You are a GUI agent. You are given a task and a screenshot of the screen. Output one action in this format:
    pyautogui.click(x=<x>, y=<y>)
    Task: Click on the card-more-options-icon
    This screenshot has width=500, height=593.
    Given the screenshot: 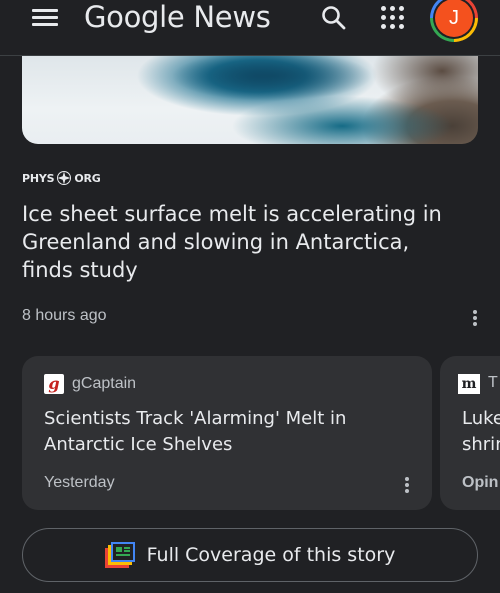 What is the action you would take?
    pyautogui.click(x=407, y=485)
    